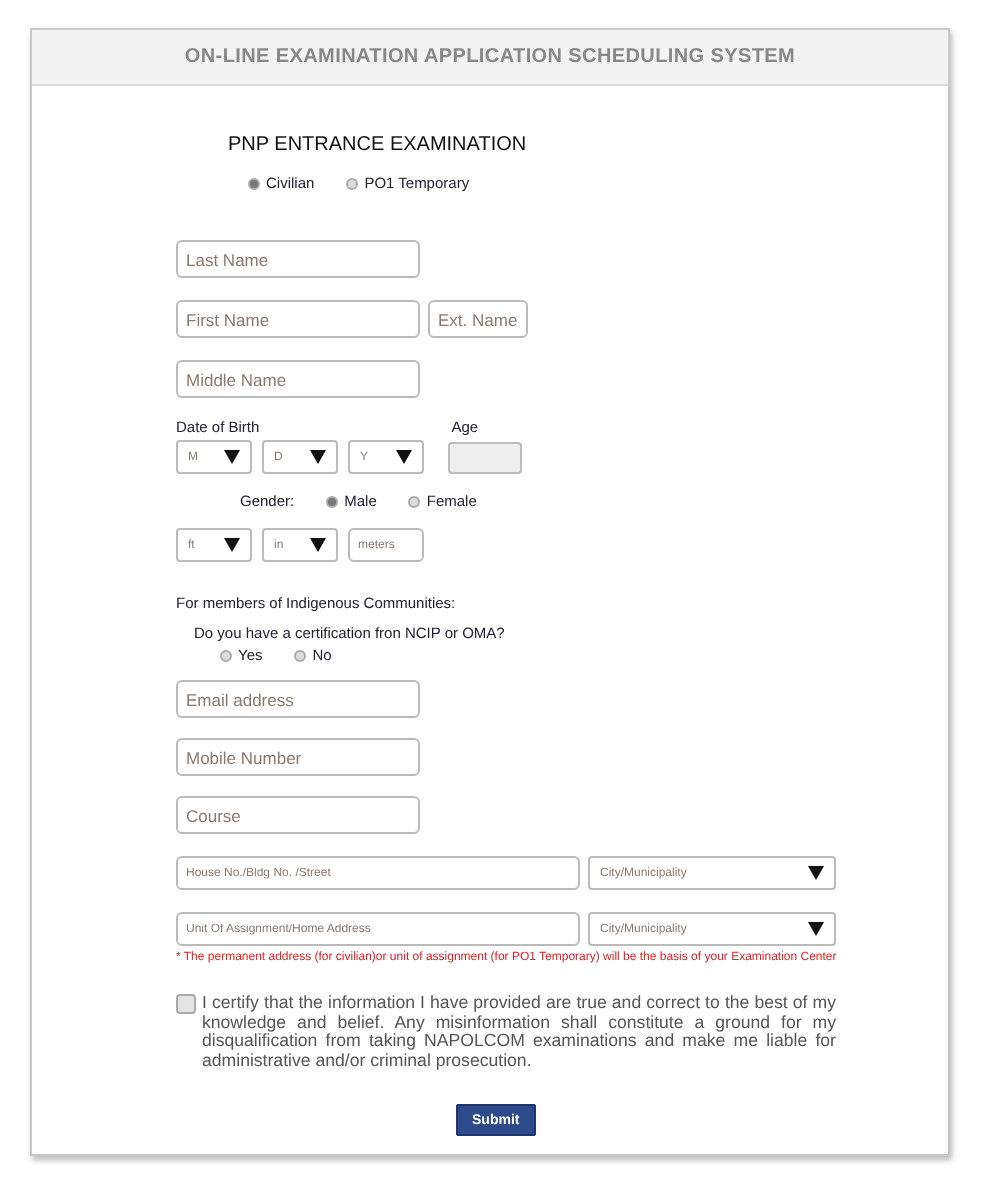 The width and height of the screenshot is (986, 1178). What do you see at coordinates (298, 815) in the screenshot?
I see `contact-field: Course` at bounding box center [298, 815].